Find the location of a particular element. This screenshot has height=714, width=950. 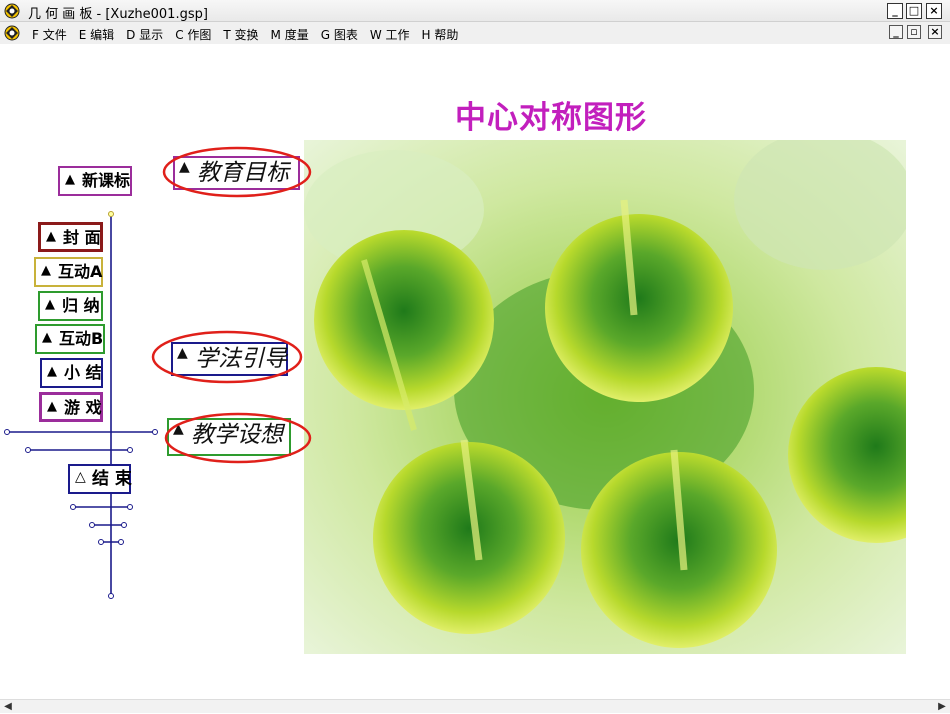

brief-summary-button: ▲ 小 结 is located at coordinates (71, 373).